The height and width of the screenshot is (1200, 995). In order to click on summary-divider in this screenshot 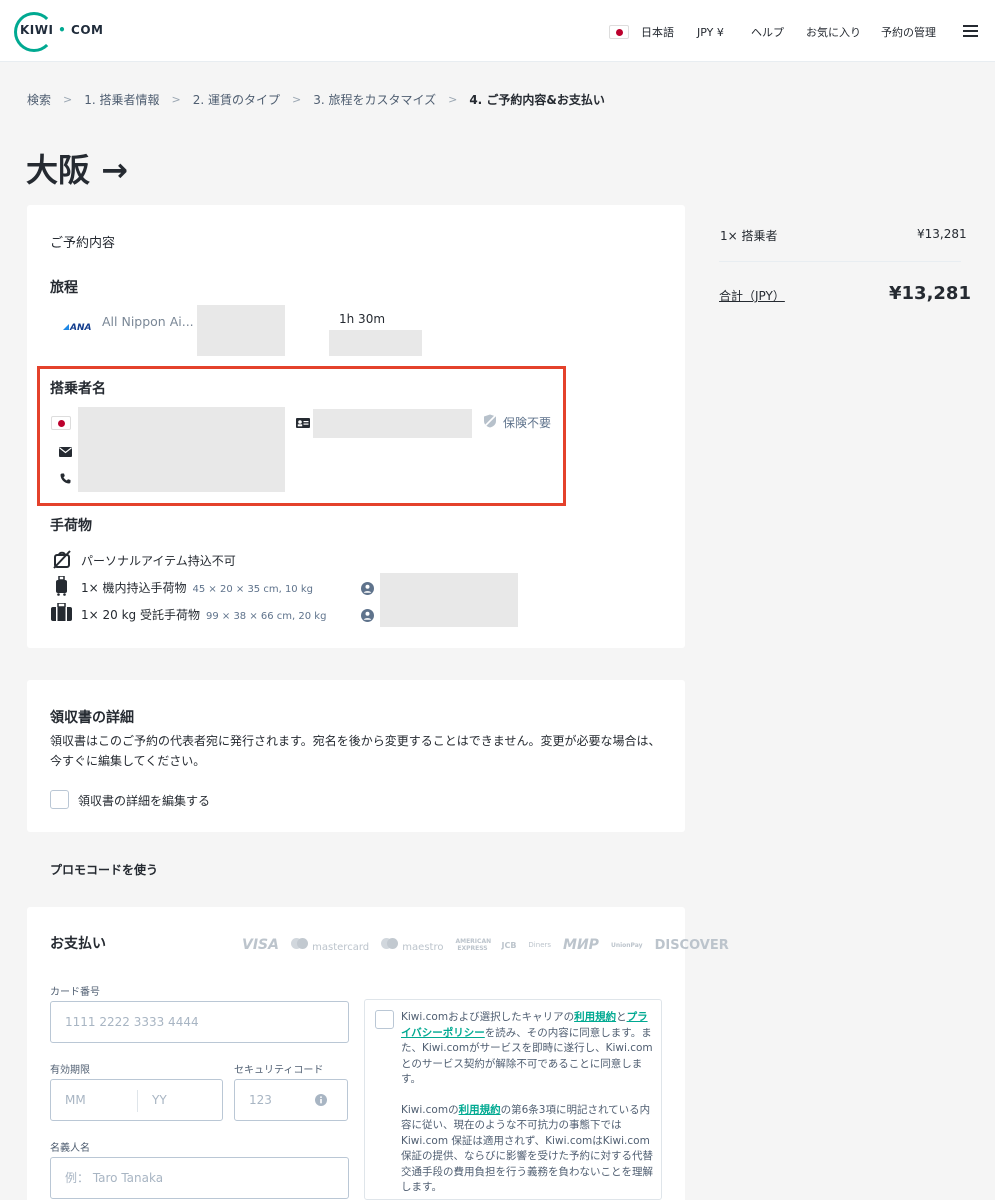, I will do `click(840, 261)`.